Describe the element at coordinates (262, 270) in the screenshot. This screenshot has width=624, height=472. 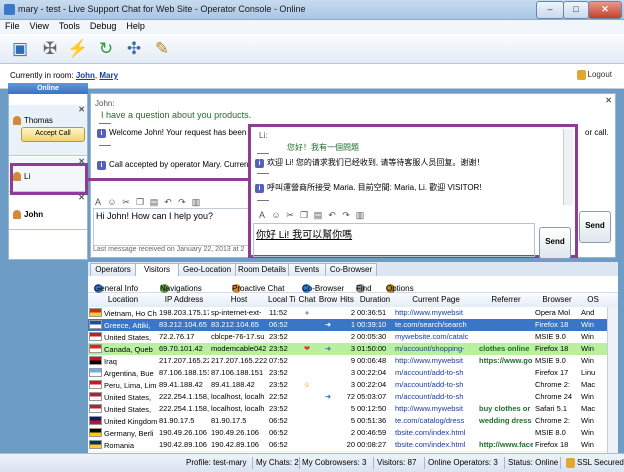
I see `tab-room-details: Room Details` at that location.